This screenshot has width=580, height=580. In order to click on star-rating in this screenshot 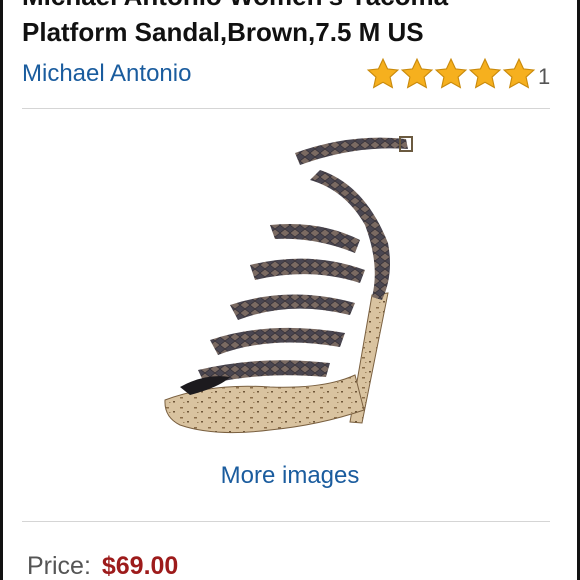, I will do `click(451, 74)`.